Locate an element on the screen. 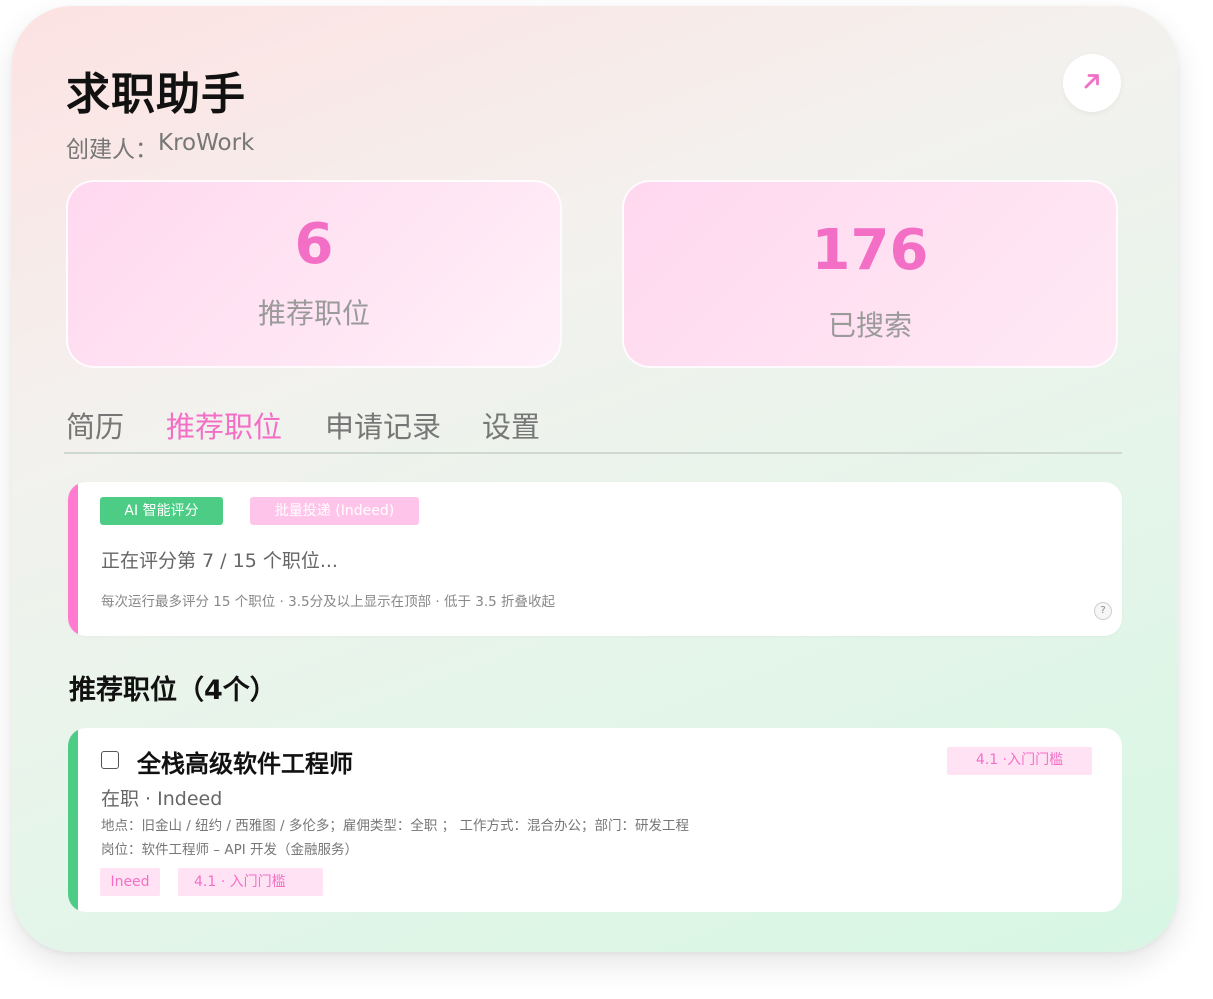  tab-application-records: 申请记录 is located at coordinates (383, 425).